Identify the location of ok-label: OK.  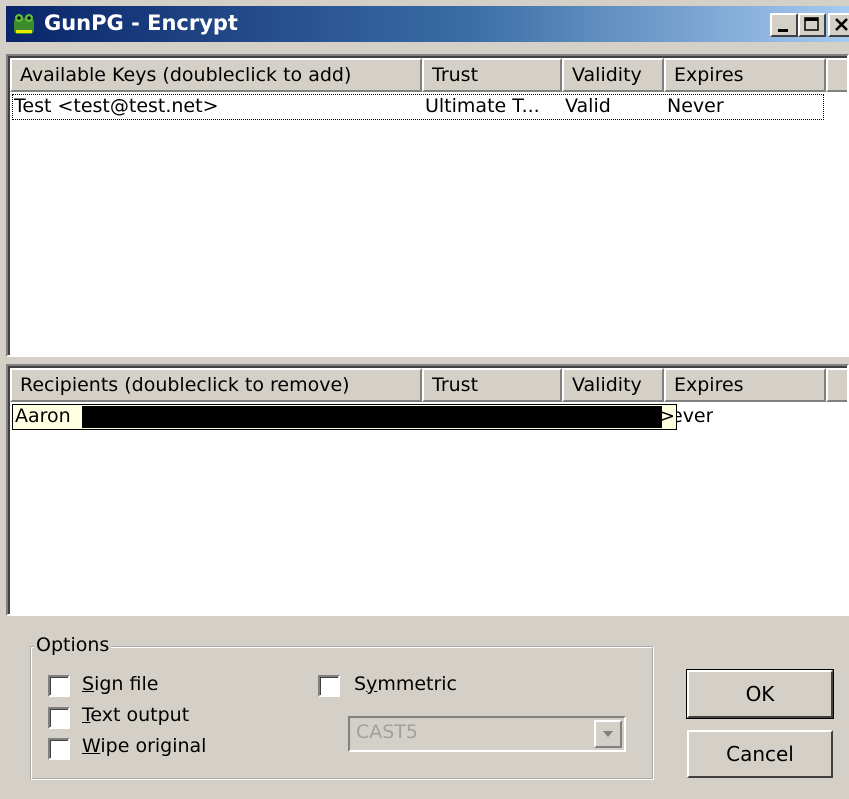
(760, 694).